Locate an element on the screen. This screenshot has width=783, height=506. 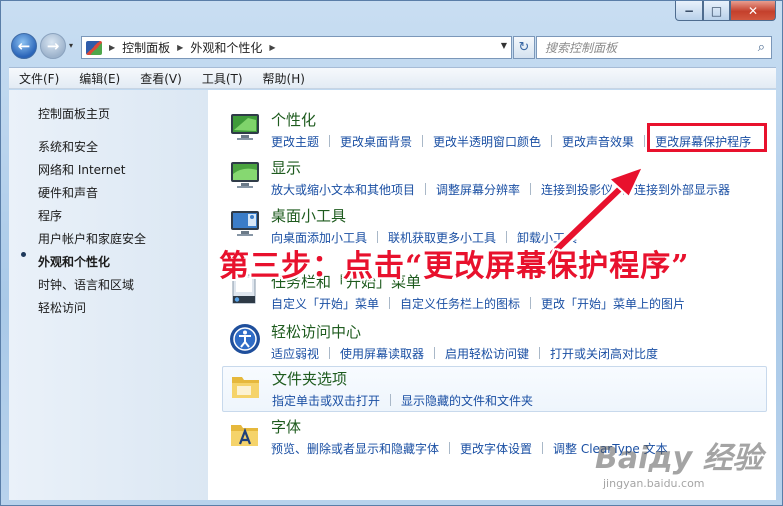
recent-pages-chevron-icon: ▾ is located at coordinates (71, 45).